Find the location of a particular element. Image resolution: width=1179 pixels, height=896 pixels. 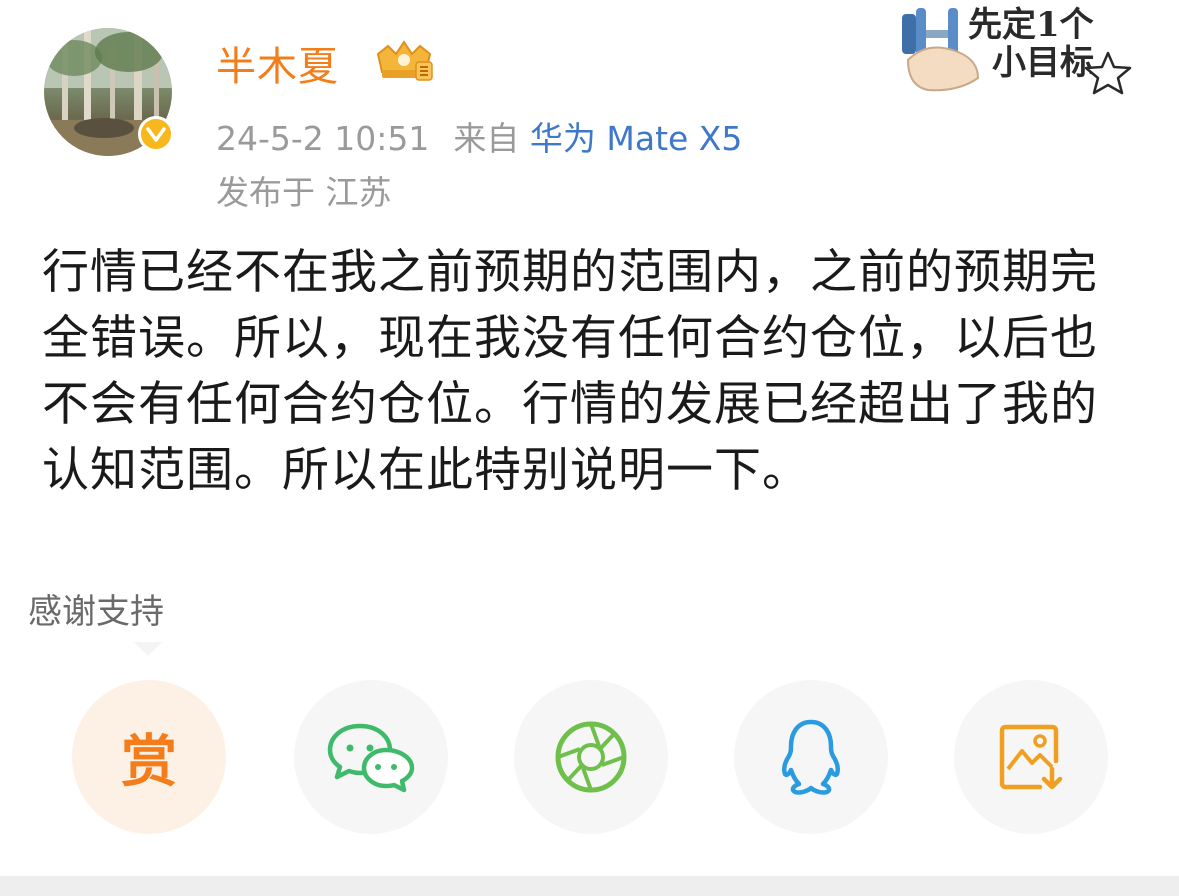

post-date: 24-5-2 10:51 is located at coordinates (323, 138).